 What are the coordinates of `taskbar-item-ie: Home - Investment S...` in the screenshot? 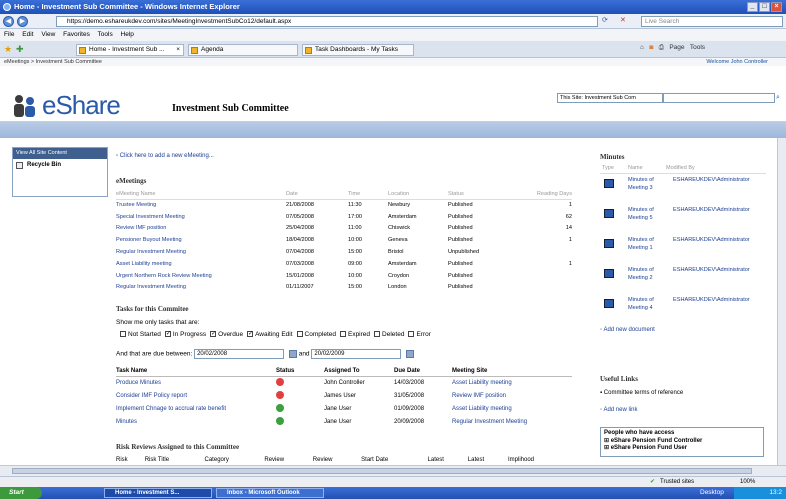 It's located at (158, 493).